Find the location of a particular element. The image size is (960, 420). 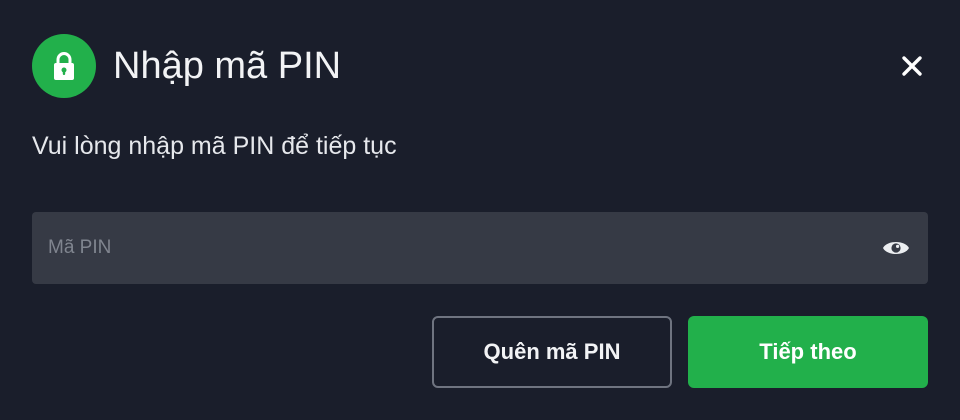

lock-icon is located at coordinates (64, 66).